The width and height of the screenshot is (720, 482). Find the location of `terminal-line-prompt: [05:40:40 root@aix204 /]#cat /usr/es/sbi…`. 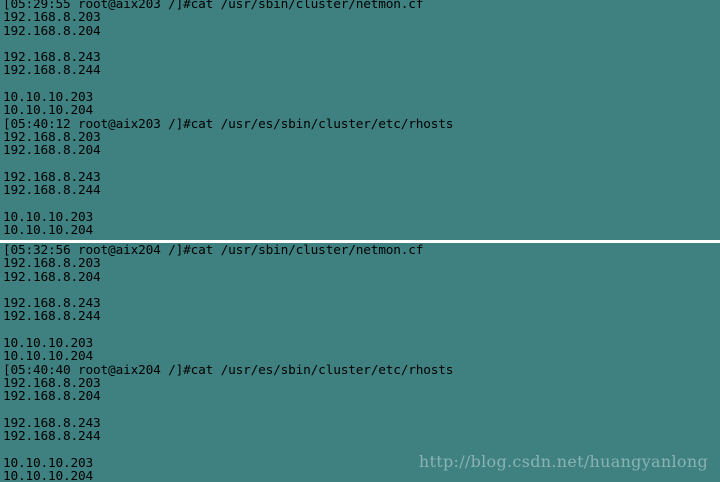

terminal-line-prompt: [05:40:40 root@aix204 /]#cat /usr/es/sbi… is located at coordinates (228, 370).